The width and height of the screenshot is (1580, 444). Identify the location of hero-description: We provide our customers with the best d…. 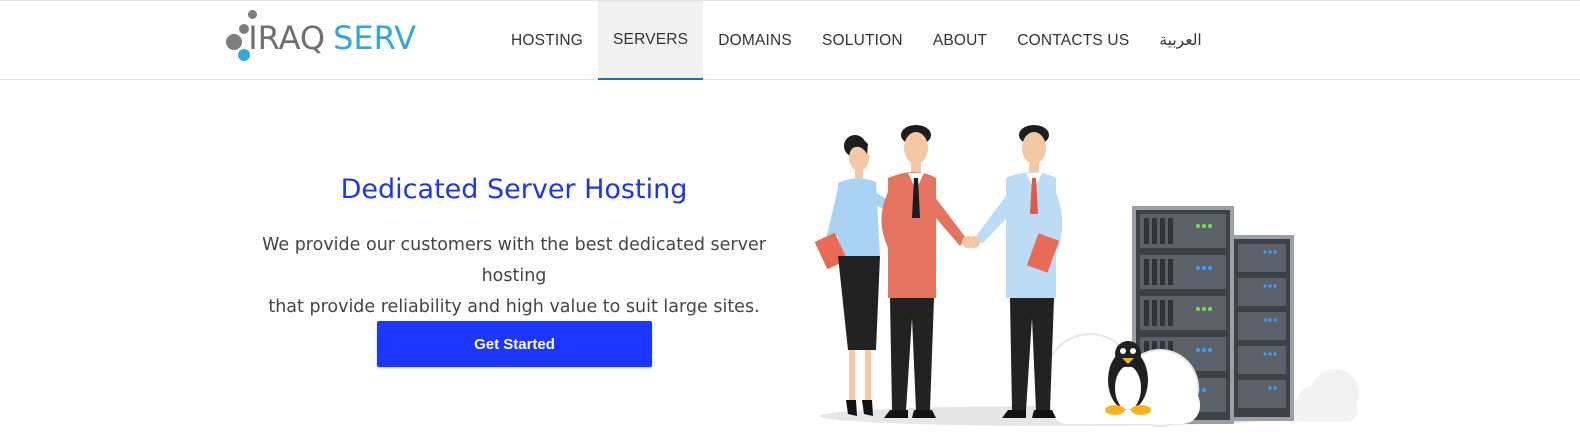
(514, 276).